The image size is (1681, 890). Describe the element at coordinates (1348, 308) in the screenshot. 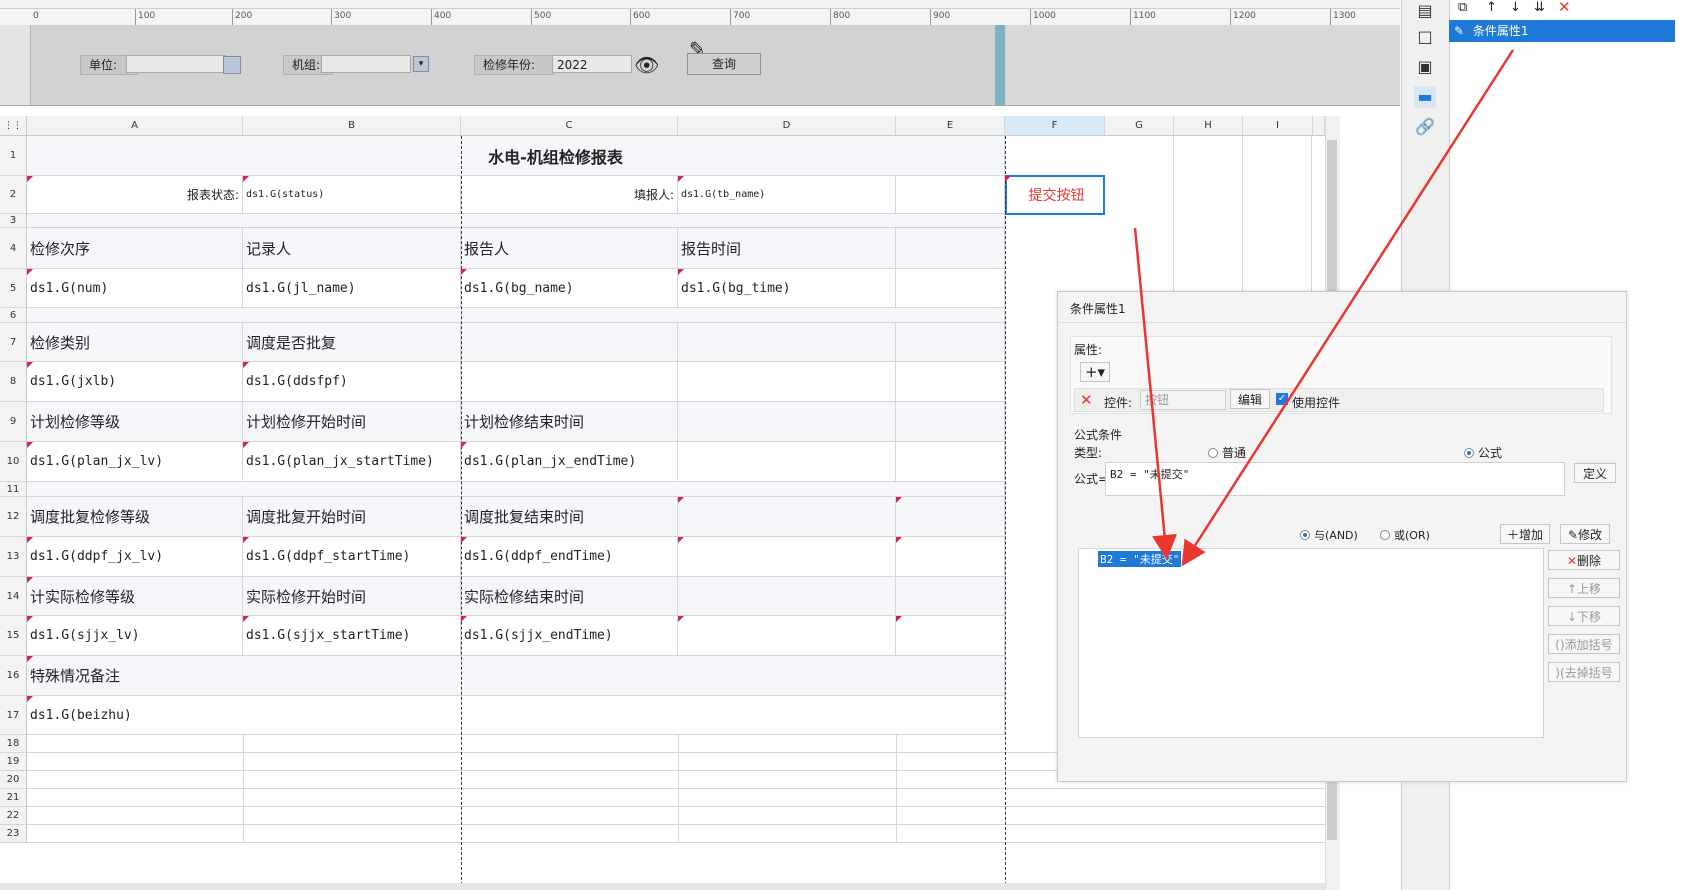

I see `arrow-from-condition` at that location.